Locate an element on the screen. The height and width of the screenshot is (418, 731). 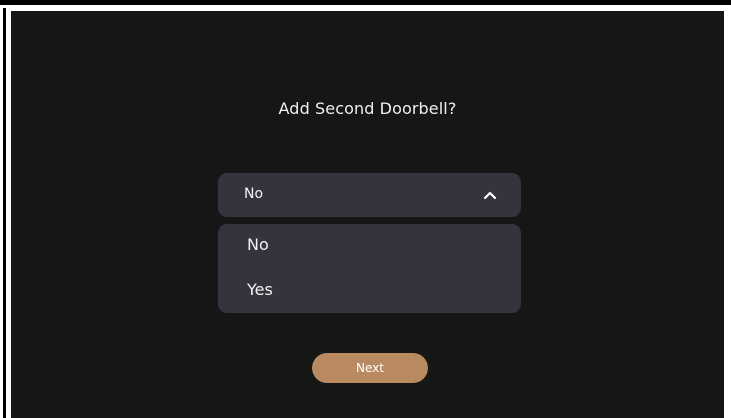
chevron-up-icon is located at coordinates (490, 195).